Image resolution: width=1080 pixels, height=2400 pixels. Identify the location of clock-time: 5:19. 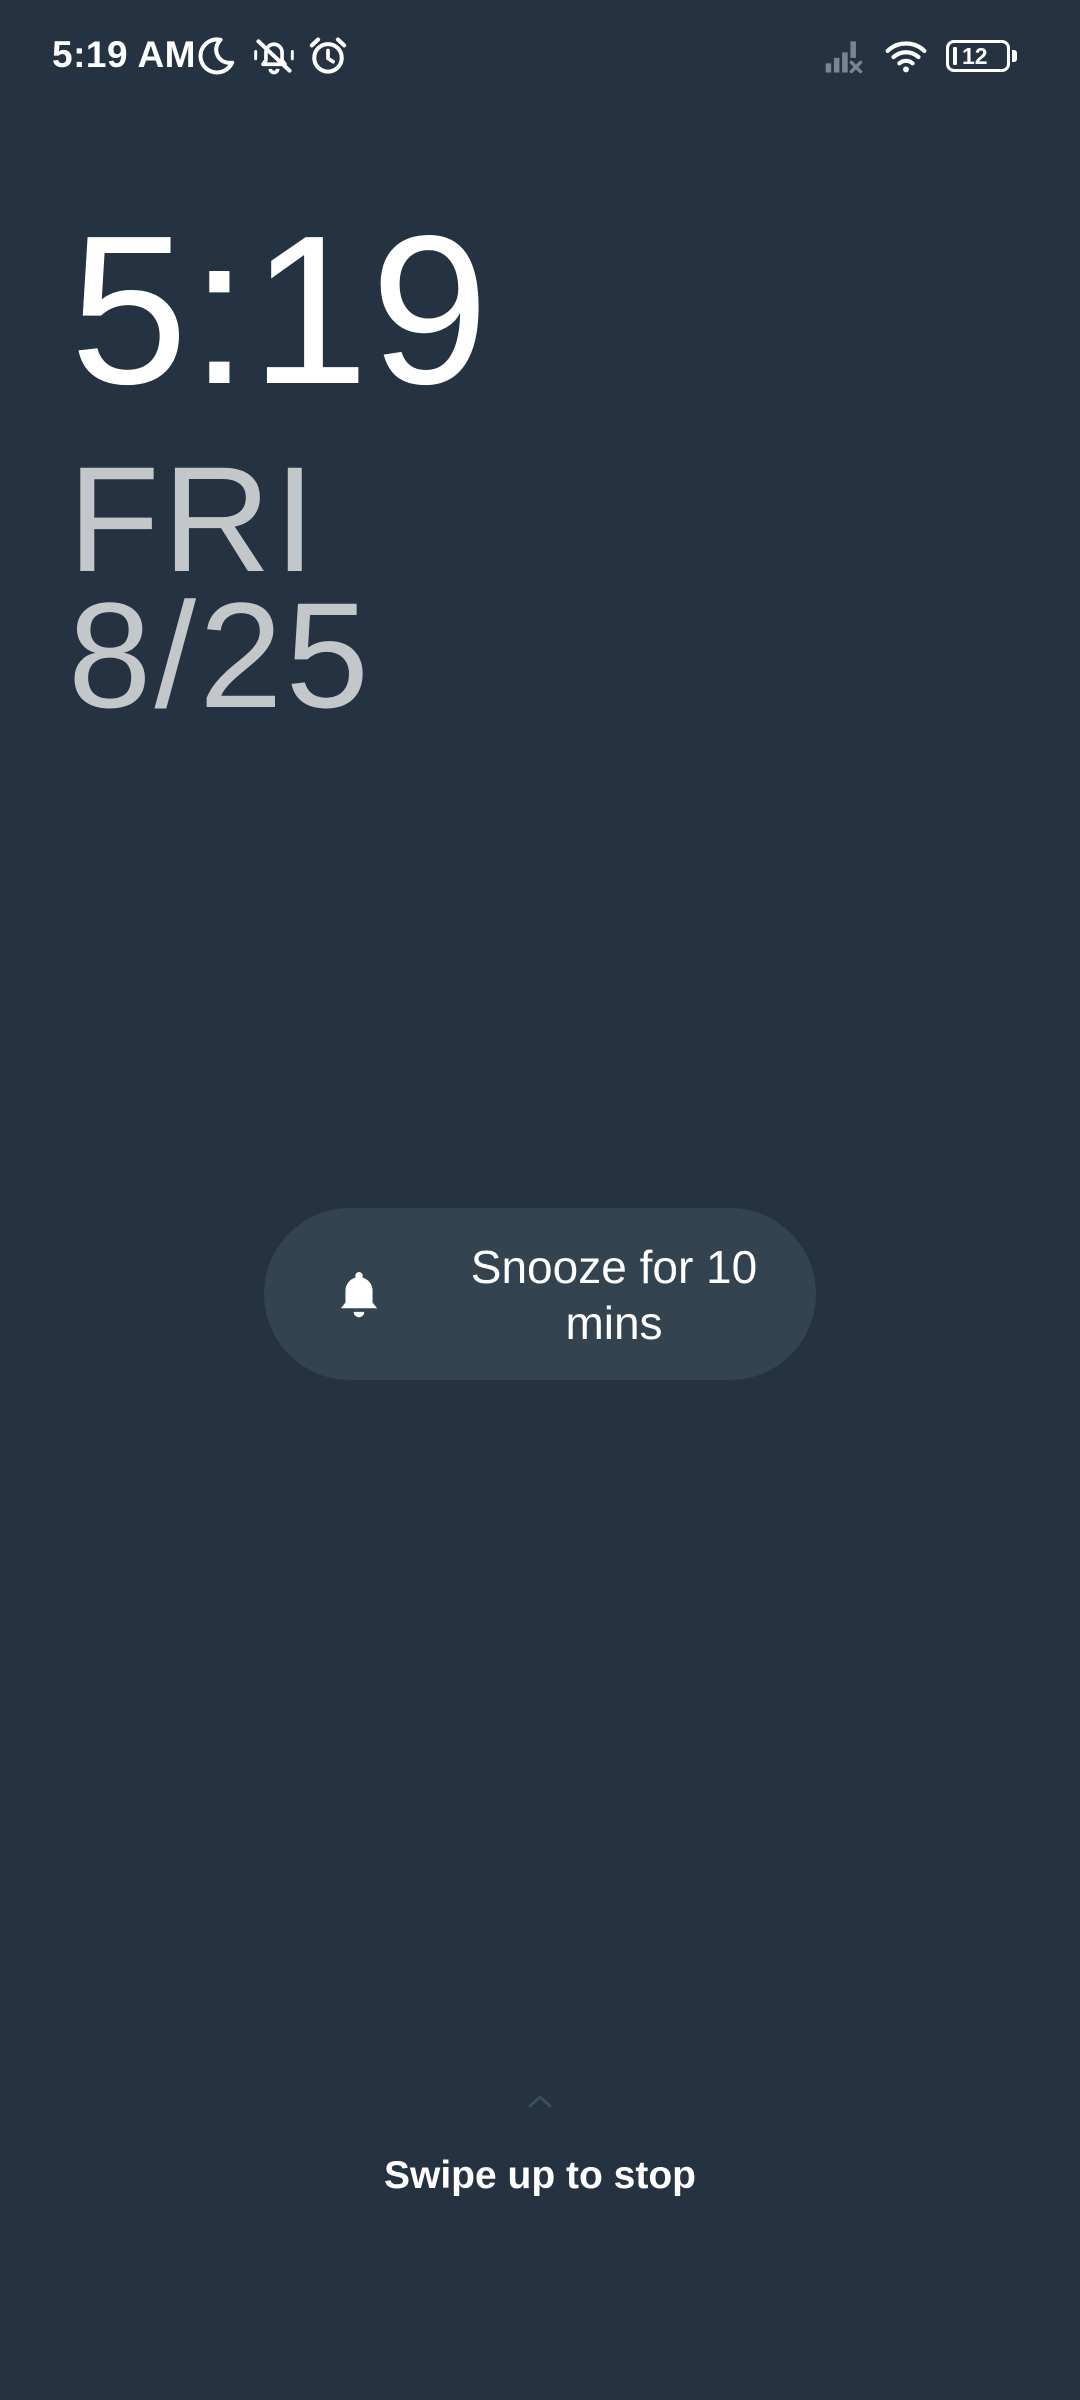
(280, 309).